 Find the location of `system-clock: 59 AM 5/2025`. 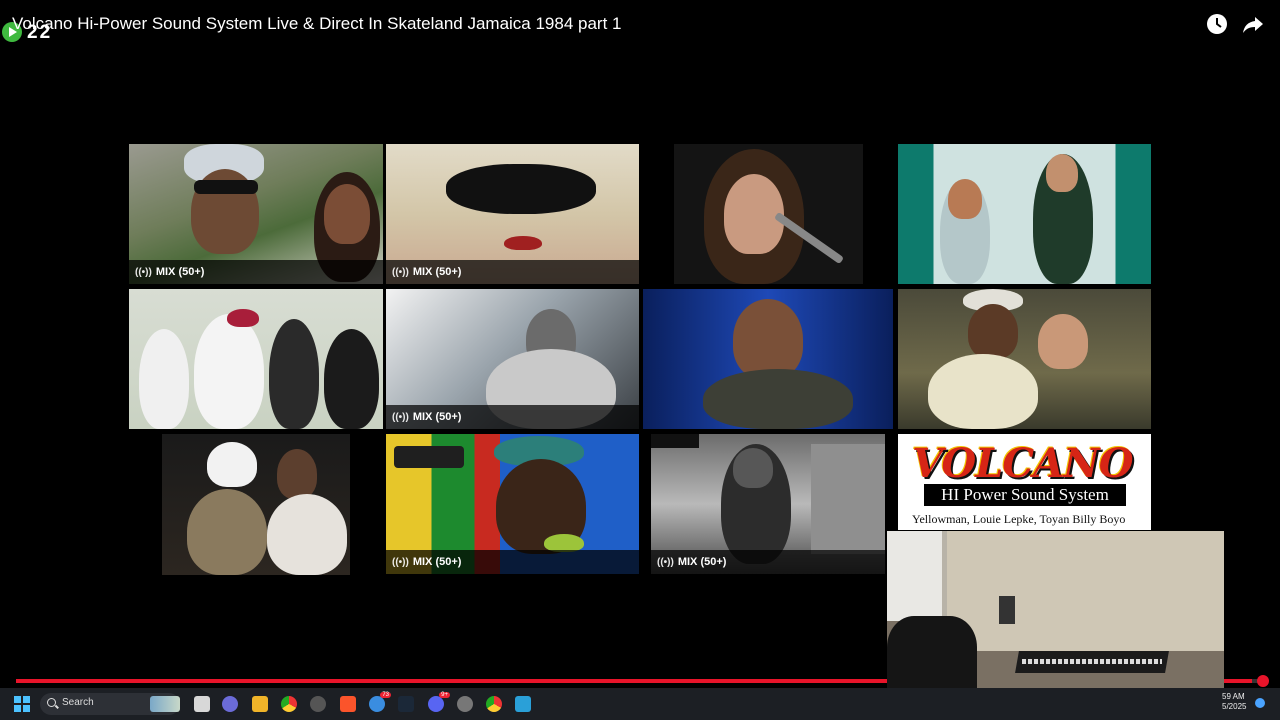

system-clock: 59 AM 5/2025 is located at coordinates (1234, 702).